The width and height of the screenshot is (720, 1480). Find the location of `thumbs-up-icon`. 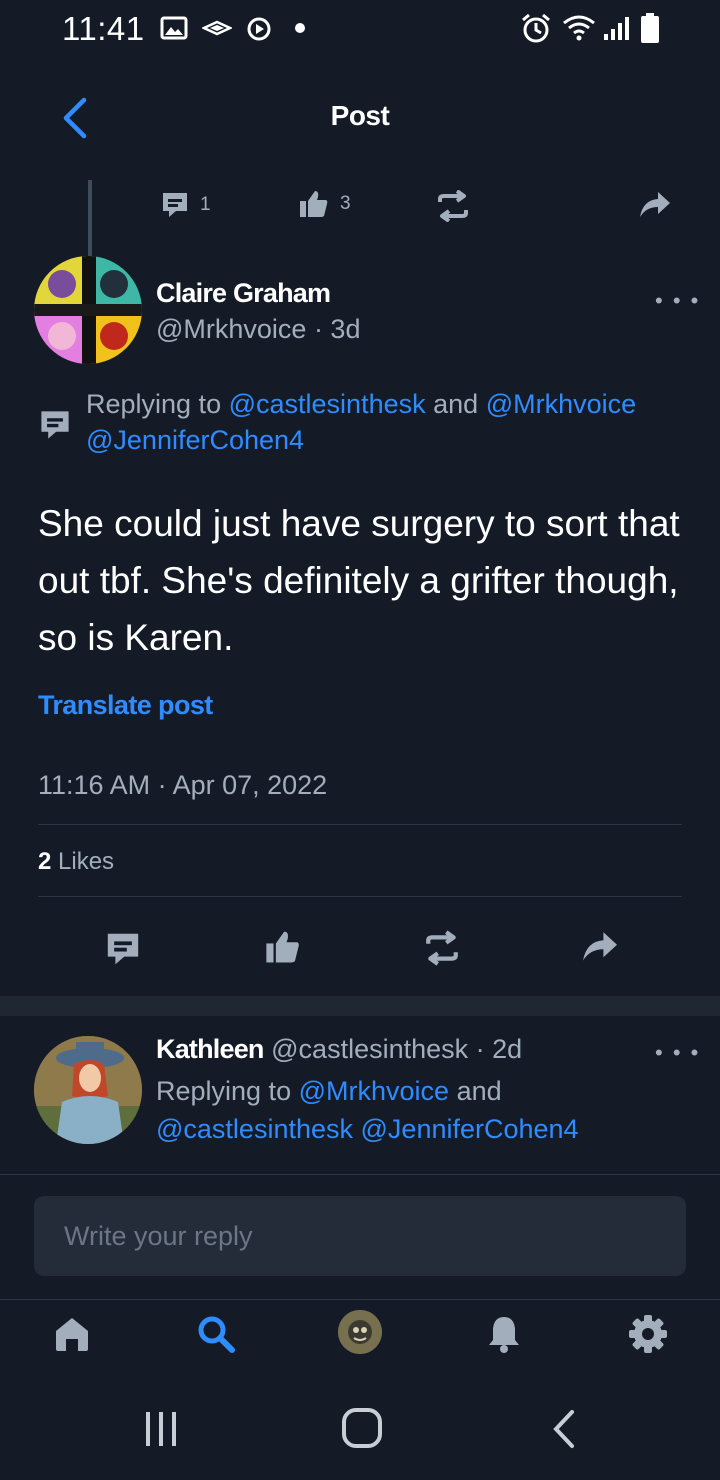

thumbs-up-icon is located at coordinates (314, 204).